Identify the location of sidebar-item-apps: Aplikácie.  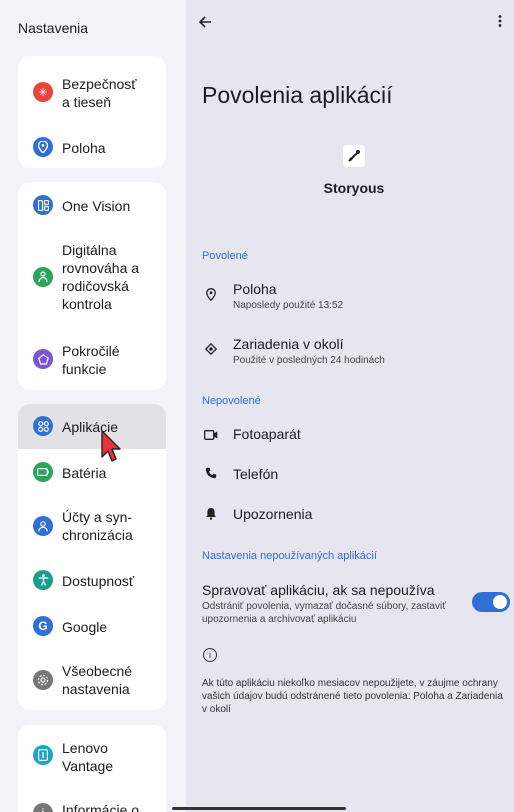
(92, 426).